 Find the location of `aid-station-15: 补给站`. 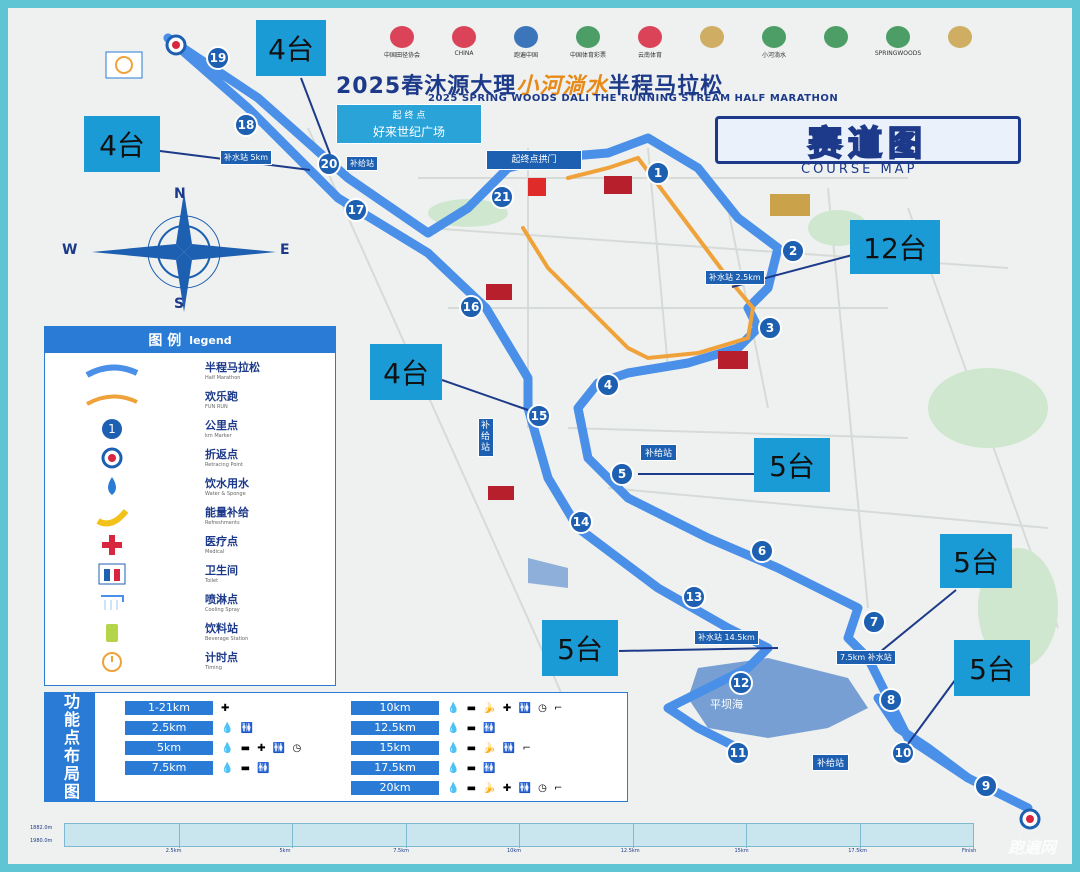

aid-station-15: 补给站 is located at coordinates (486, 437).